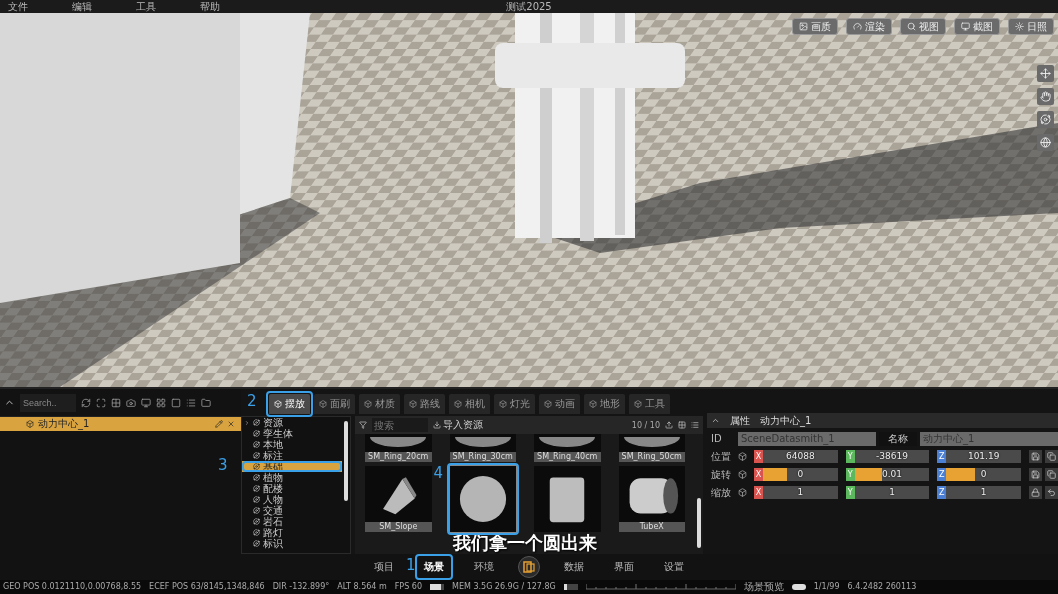 The height and width of the screenshot is (594, 1058). I want to click on asset-card, so click(567, 499).